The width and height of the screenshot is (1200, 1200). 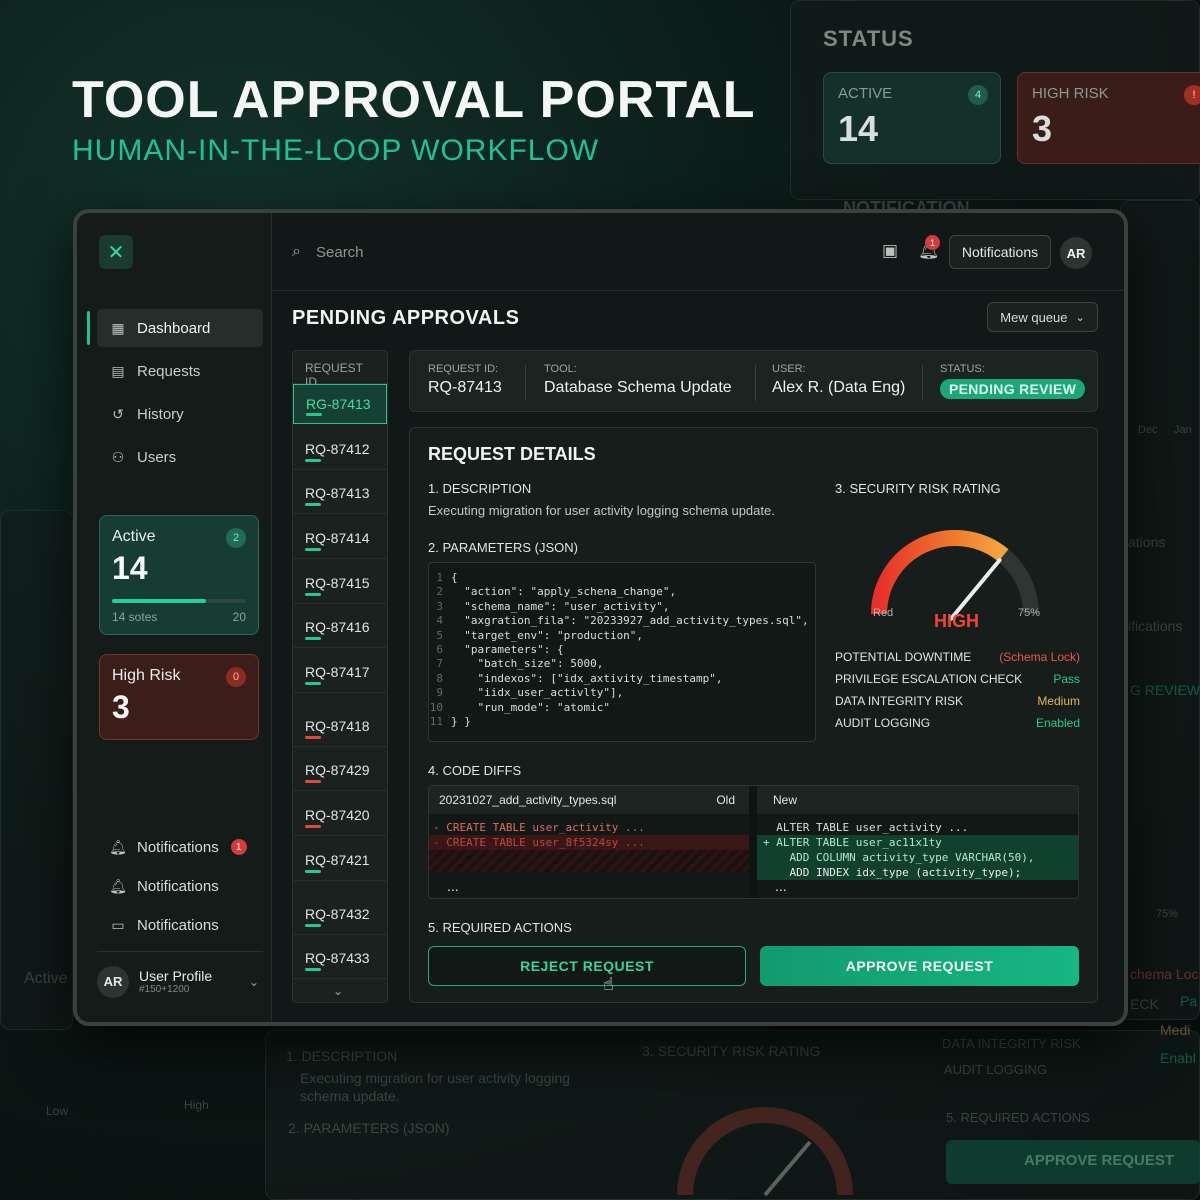 I want to click on diffs-heading: 4. CODE DIFFS, so click(x=475, y=770).